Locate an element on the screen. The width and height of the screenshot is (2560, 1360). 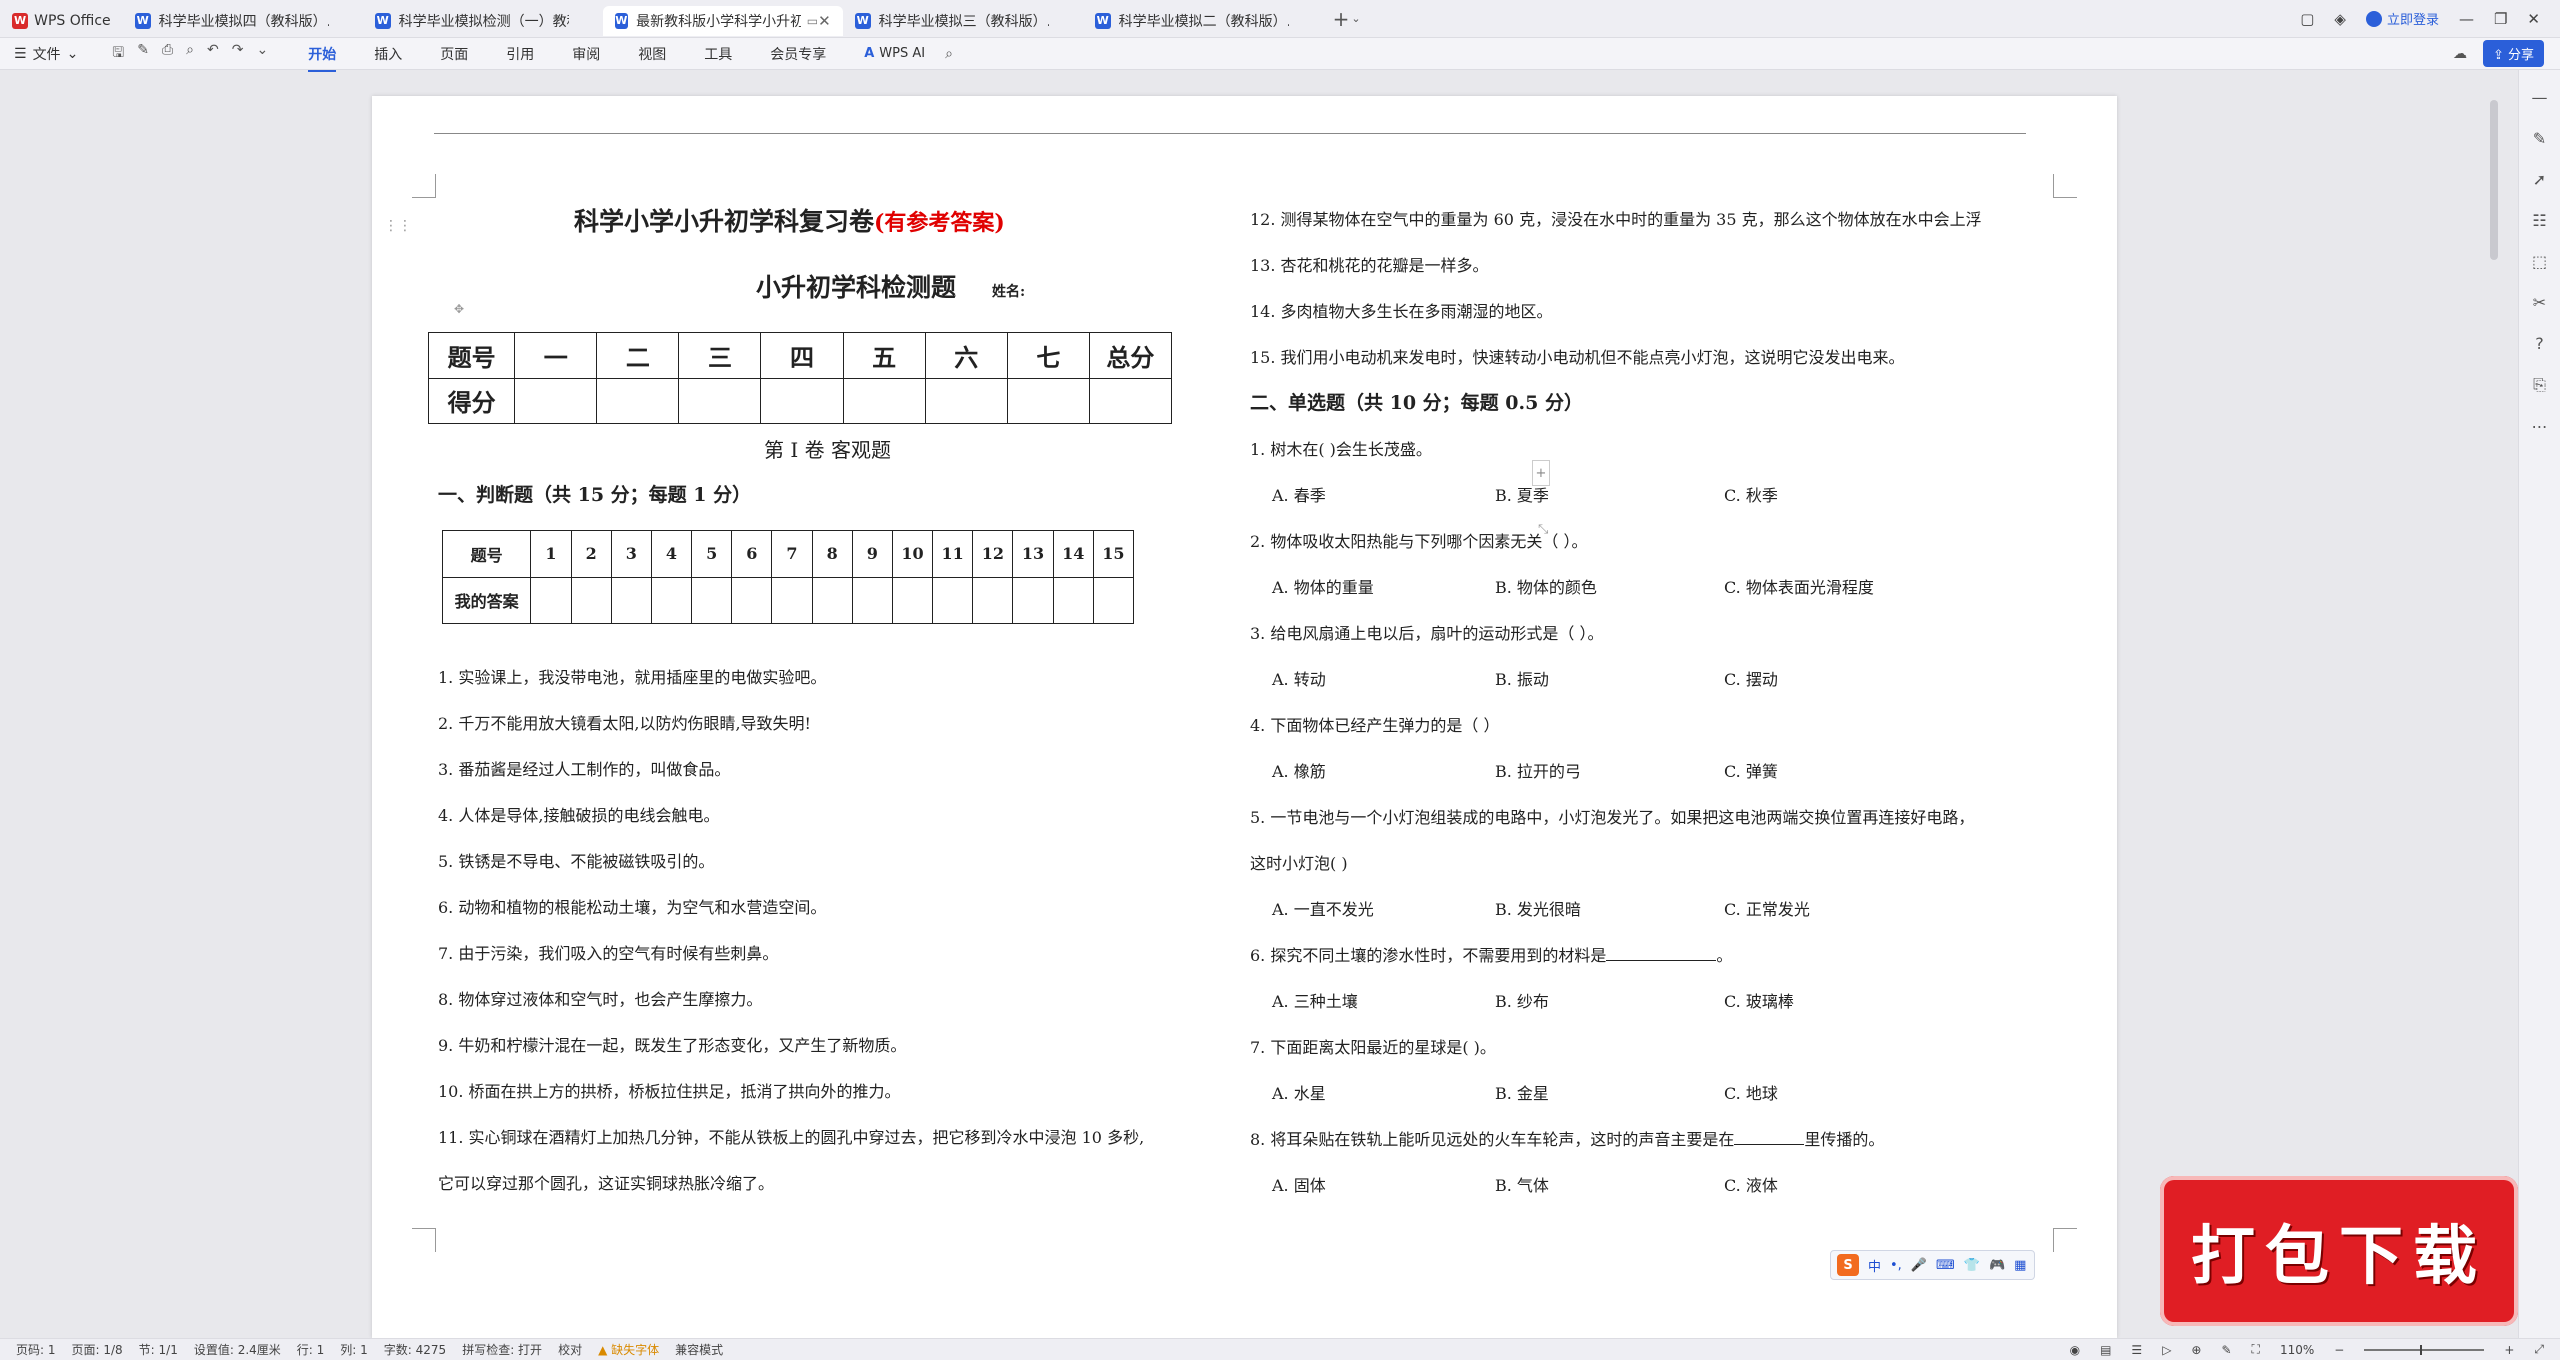
skin-icon: 👕 is located at coordinates (1972, 1265).